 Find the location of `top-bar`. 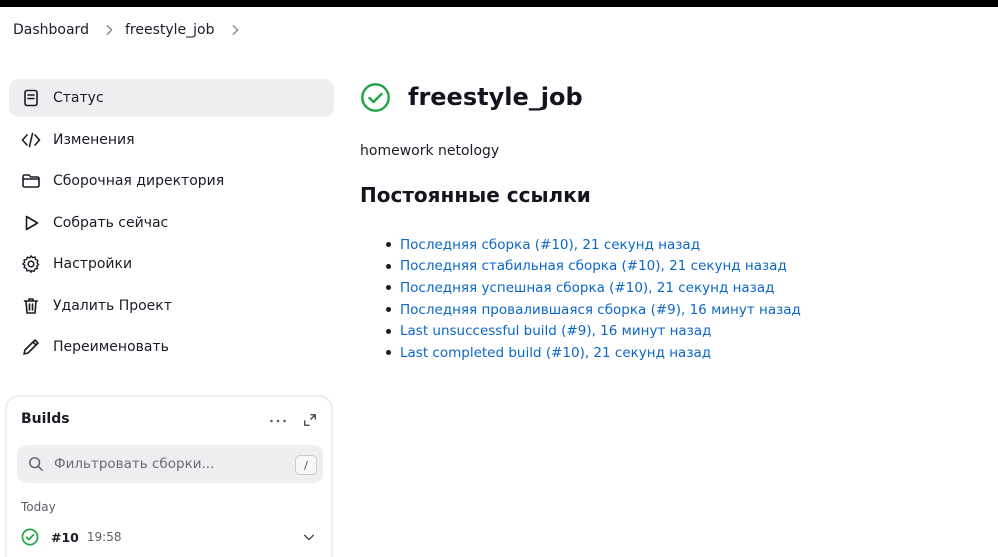

top-bar is located at coordinates (499, 3).